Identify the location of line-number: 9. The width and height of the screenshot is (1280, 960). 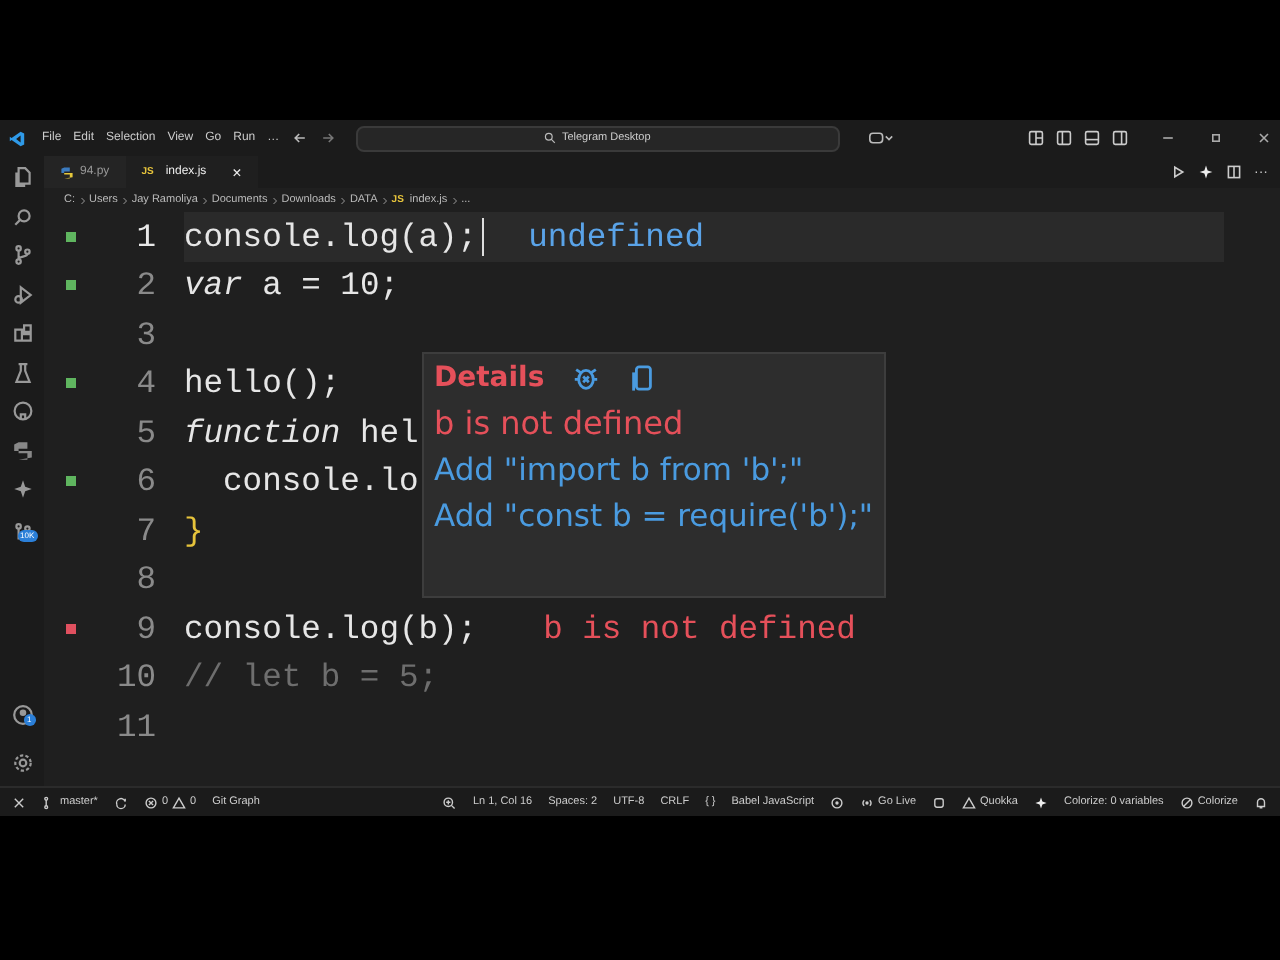
(145, 628).